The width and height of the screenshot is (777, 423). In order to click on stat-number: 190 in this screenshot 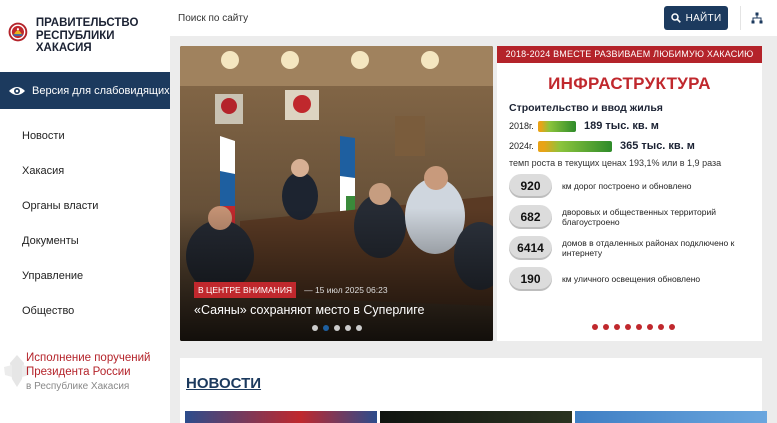, I will do `click(530, 279)`.